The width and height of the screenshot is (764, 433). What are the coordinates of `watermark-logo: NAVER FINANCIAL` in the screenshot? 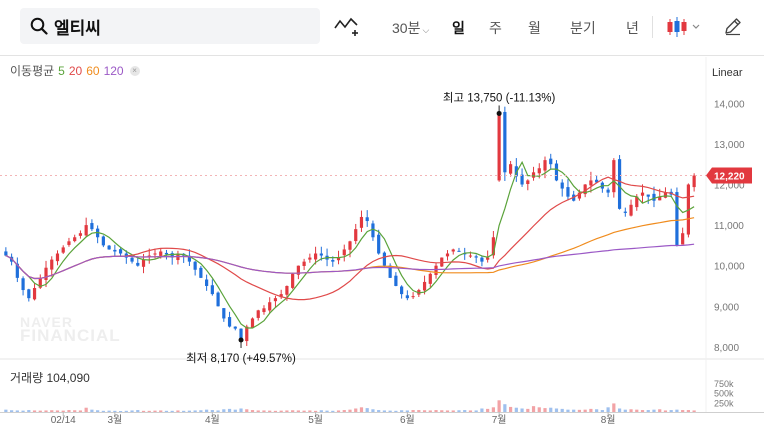 It's located at (70, 330).